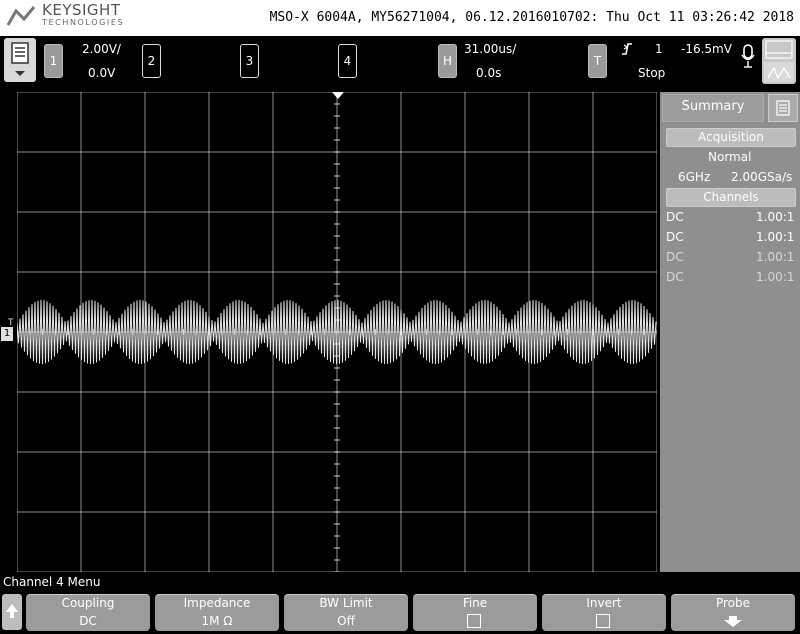 The image size is (800, 634). I want to click on down-arrow-icon, so click(733, 621).